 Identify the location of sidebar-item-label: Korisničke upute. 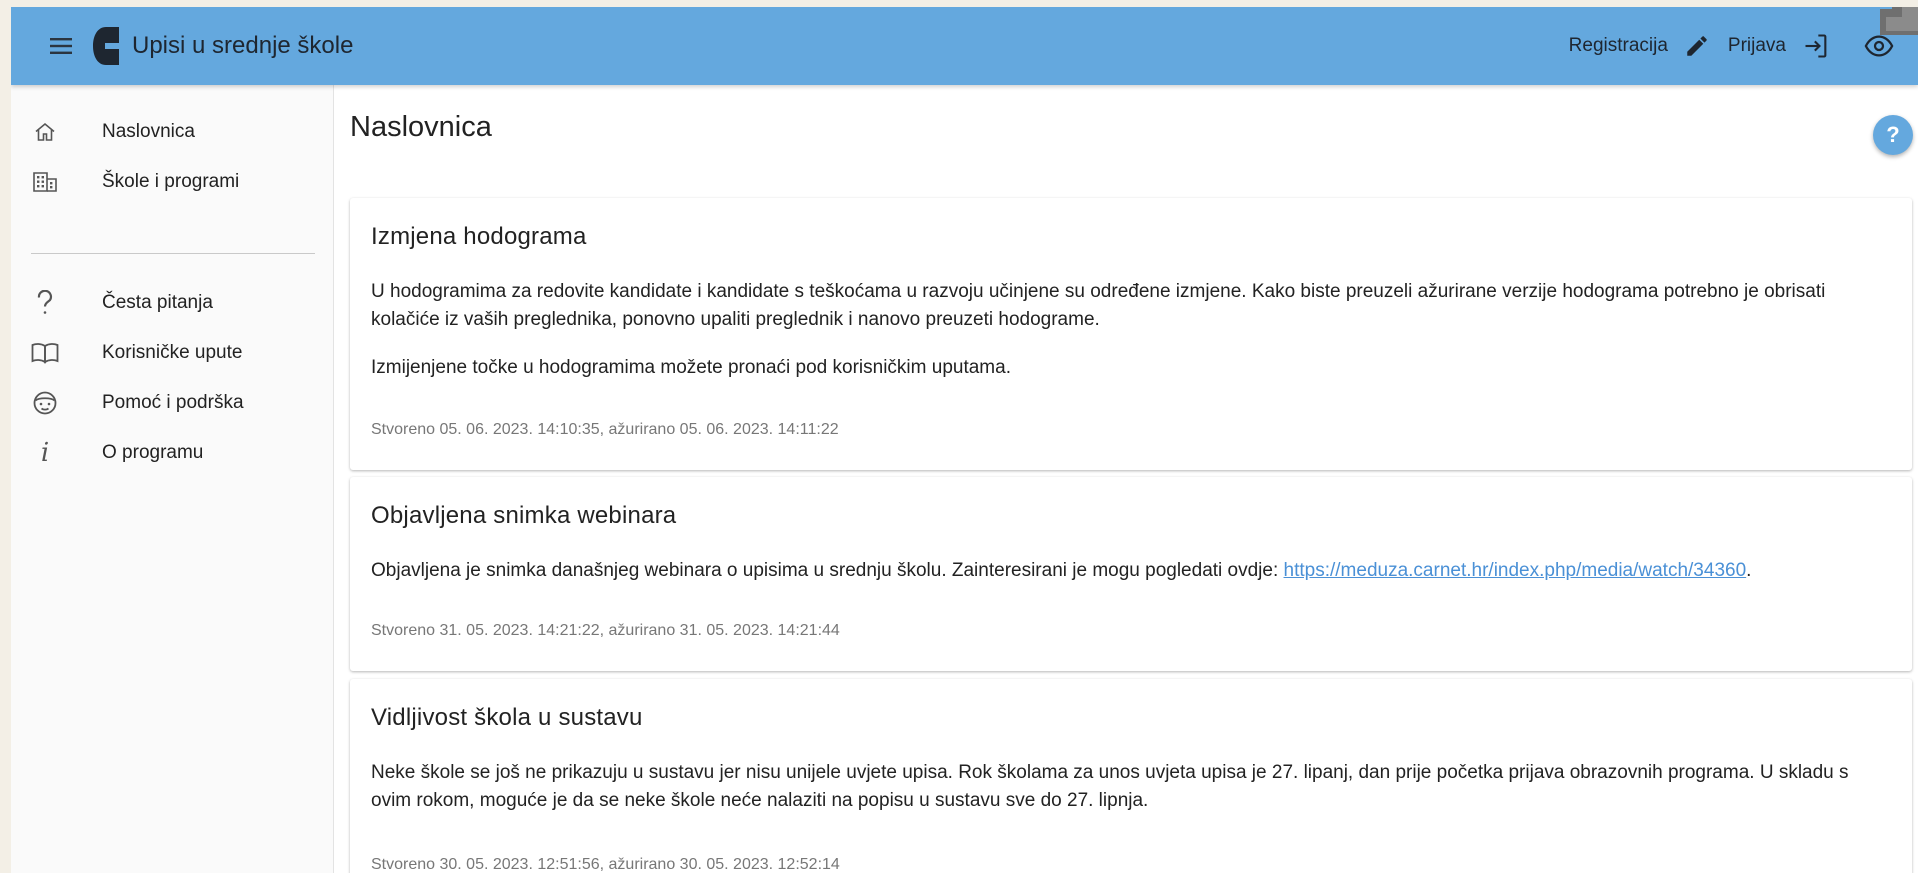
(172, 352).